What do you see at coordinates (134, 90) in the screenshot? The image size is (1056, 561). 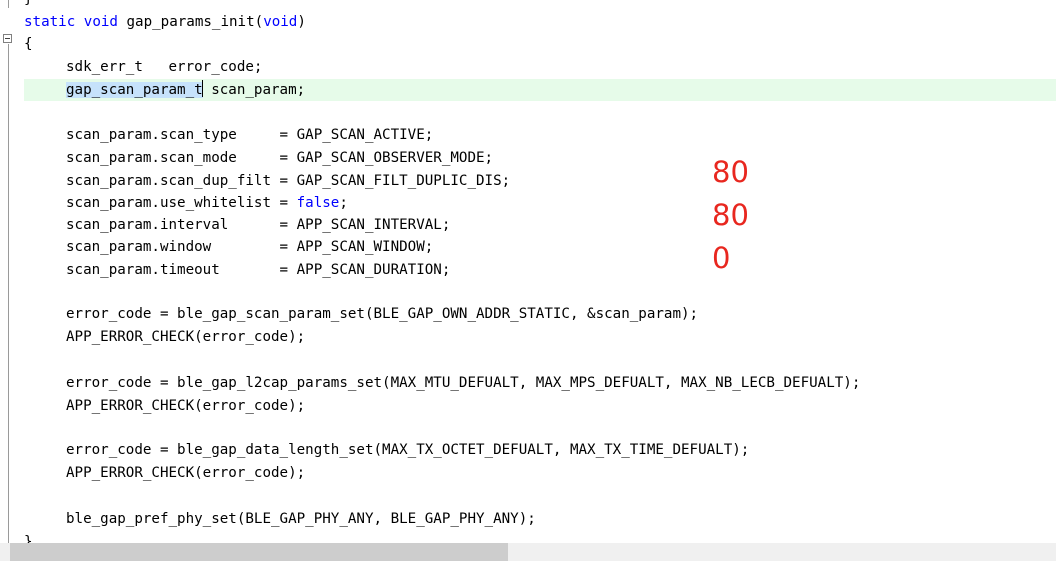 I see `text-selection: gap_scan_param_t` at bounding box center [134, 90].